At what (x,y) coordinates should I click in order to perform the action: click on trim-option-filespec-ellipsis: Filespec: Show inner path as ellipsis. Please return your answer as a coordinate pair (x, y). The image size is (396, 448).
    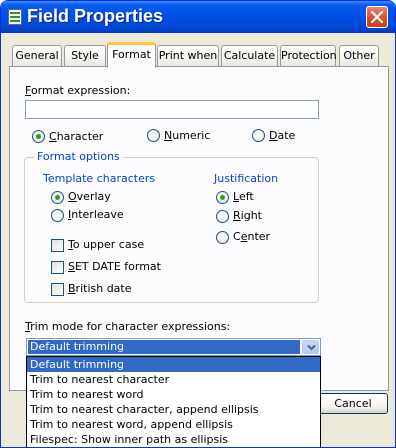
    Looking at the image, I should click on (173, 439).